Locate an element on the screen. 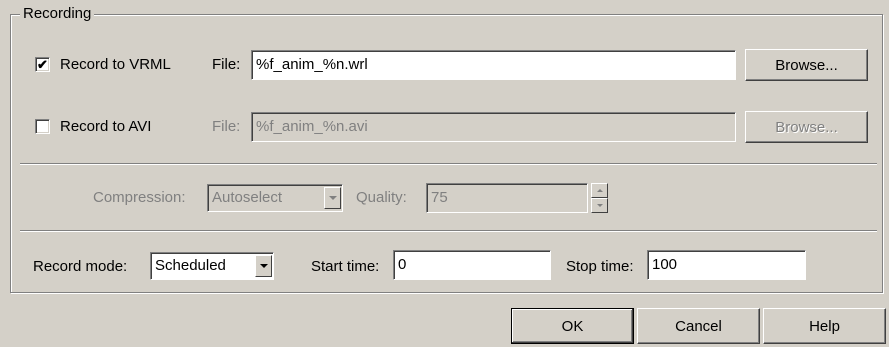 This screenshot has height=347, width=889. vrml-file-label: File: is located at coordinates (226, 64).